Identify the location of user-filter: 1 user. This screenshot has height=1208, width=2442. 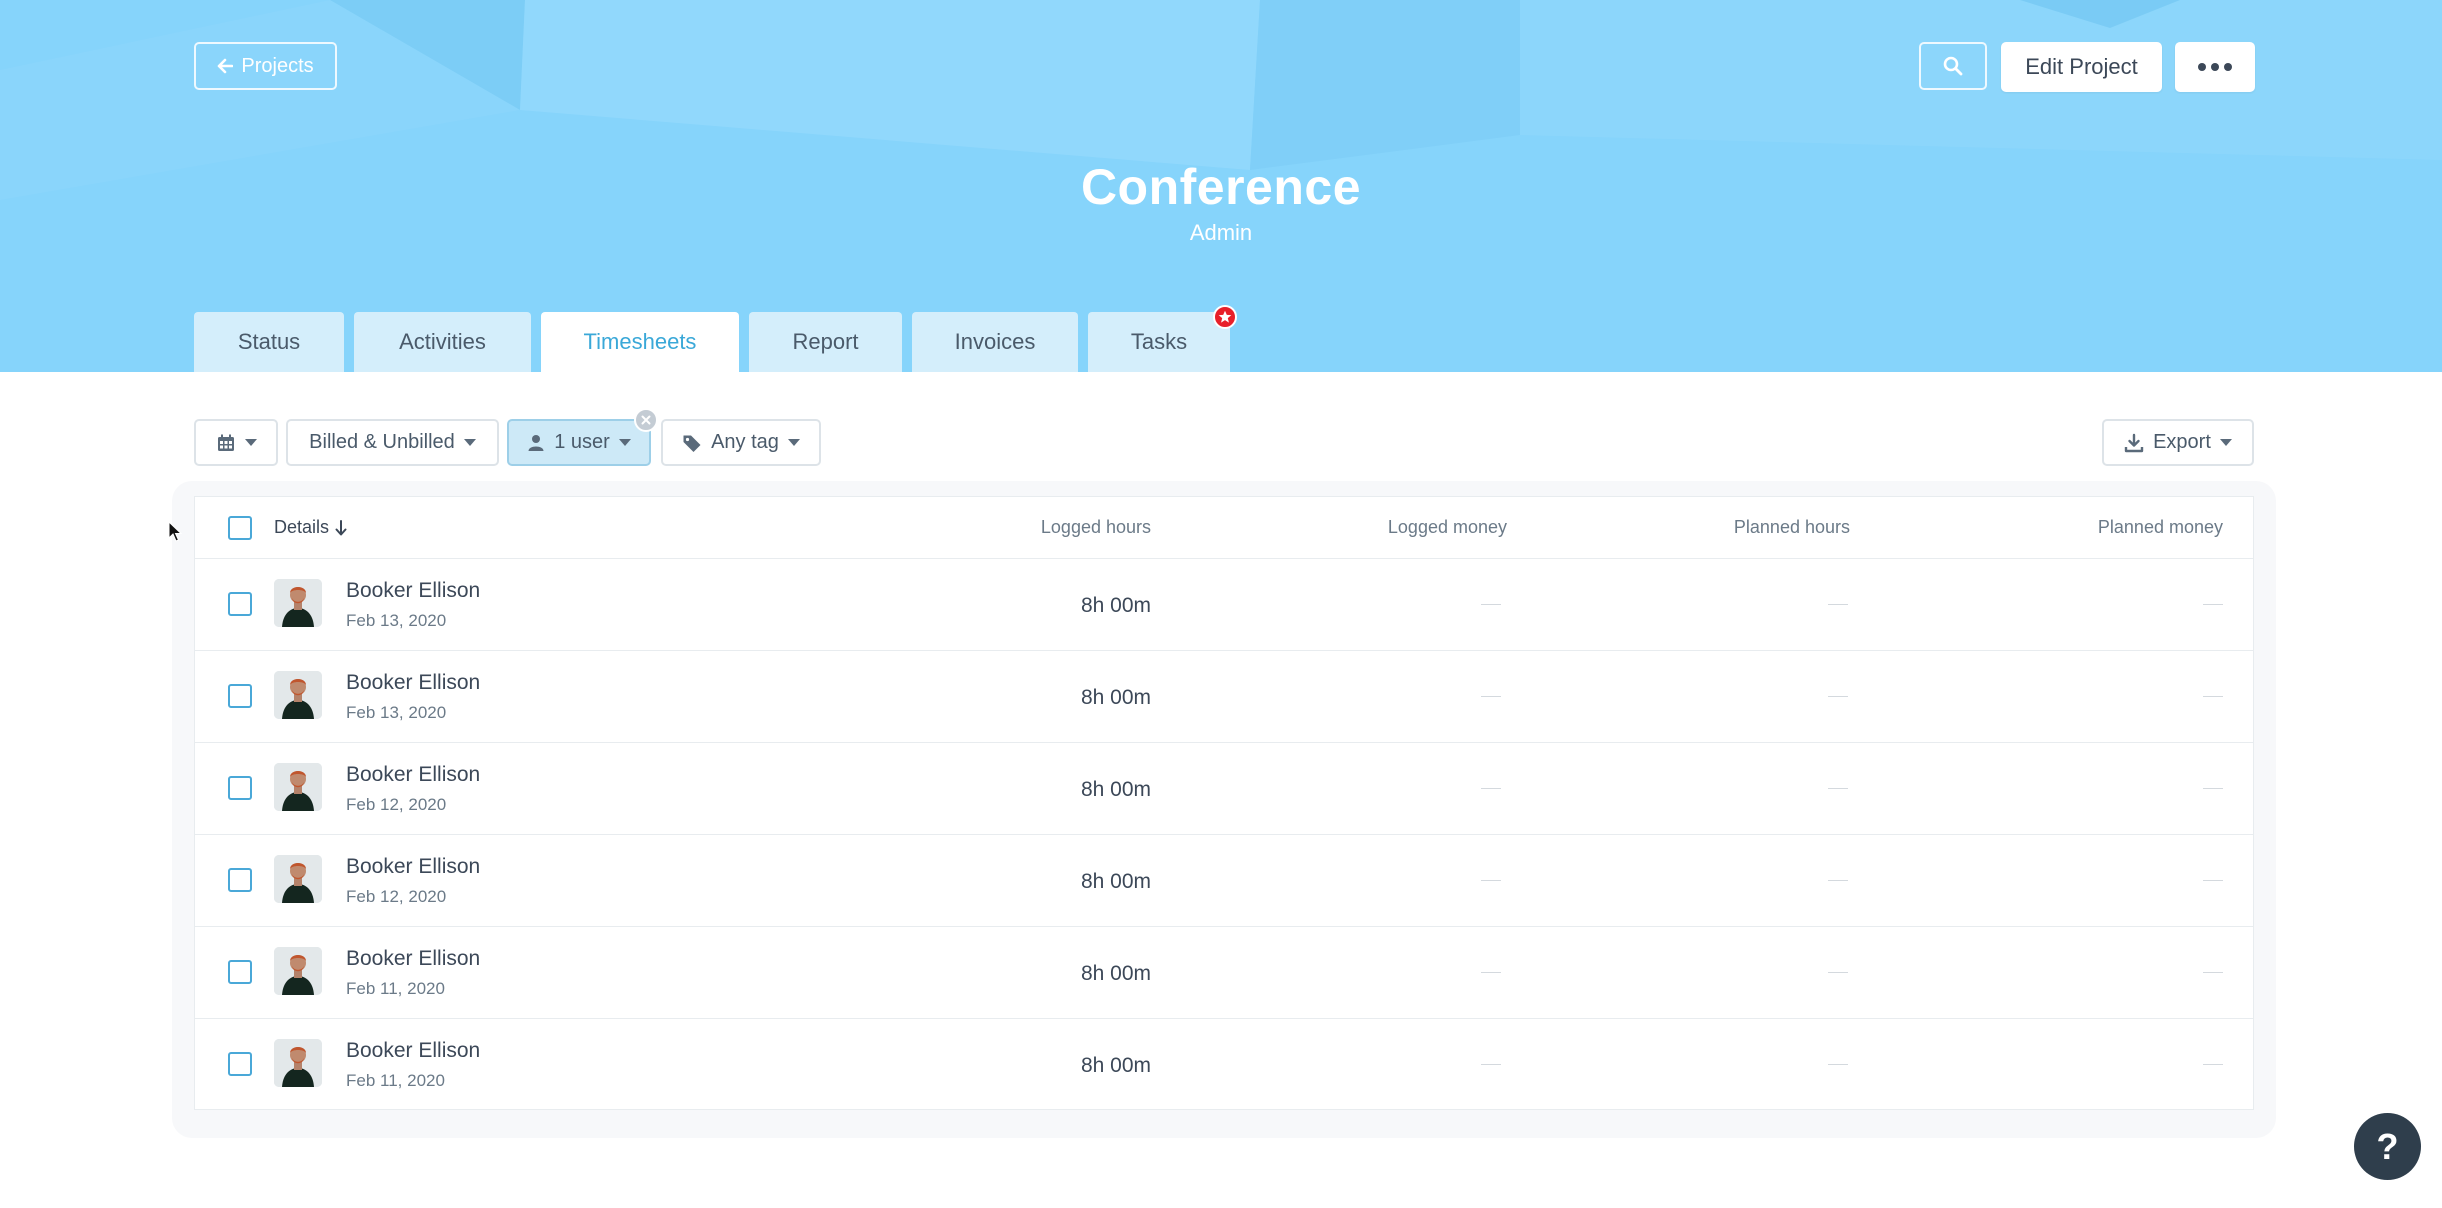
(579, 442).